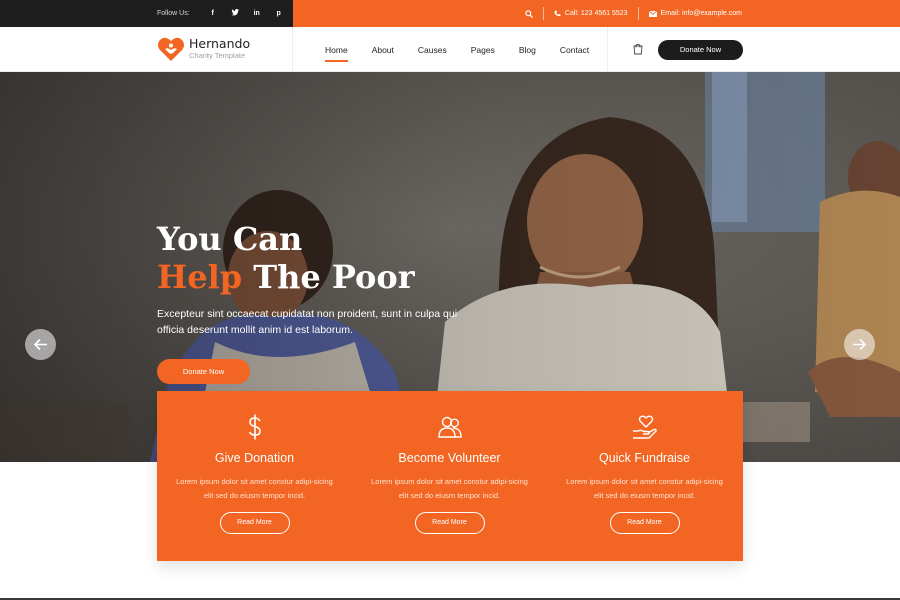 The height and width of the screenshot is (600, 900). What do you see at coordinates (254, 458) in the screenshot?
I see `feature-title: Give Donation` at bounding box center [254, 458].